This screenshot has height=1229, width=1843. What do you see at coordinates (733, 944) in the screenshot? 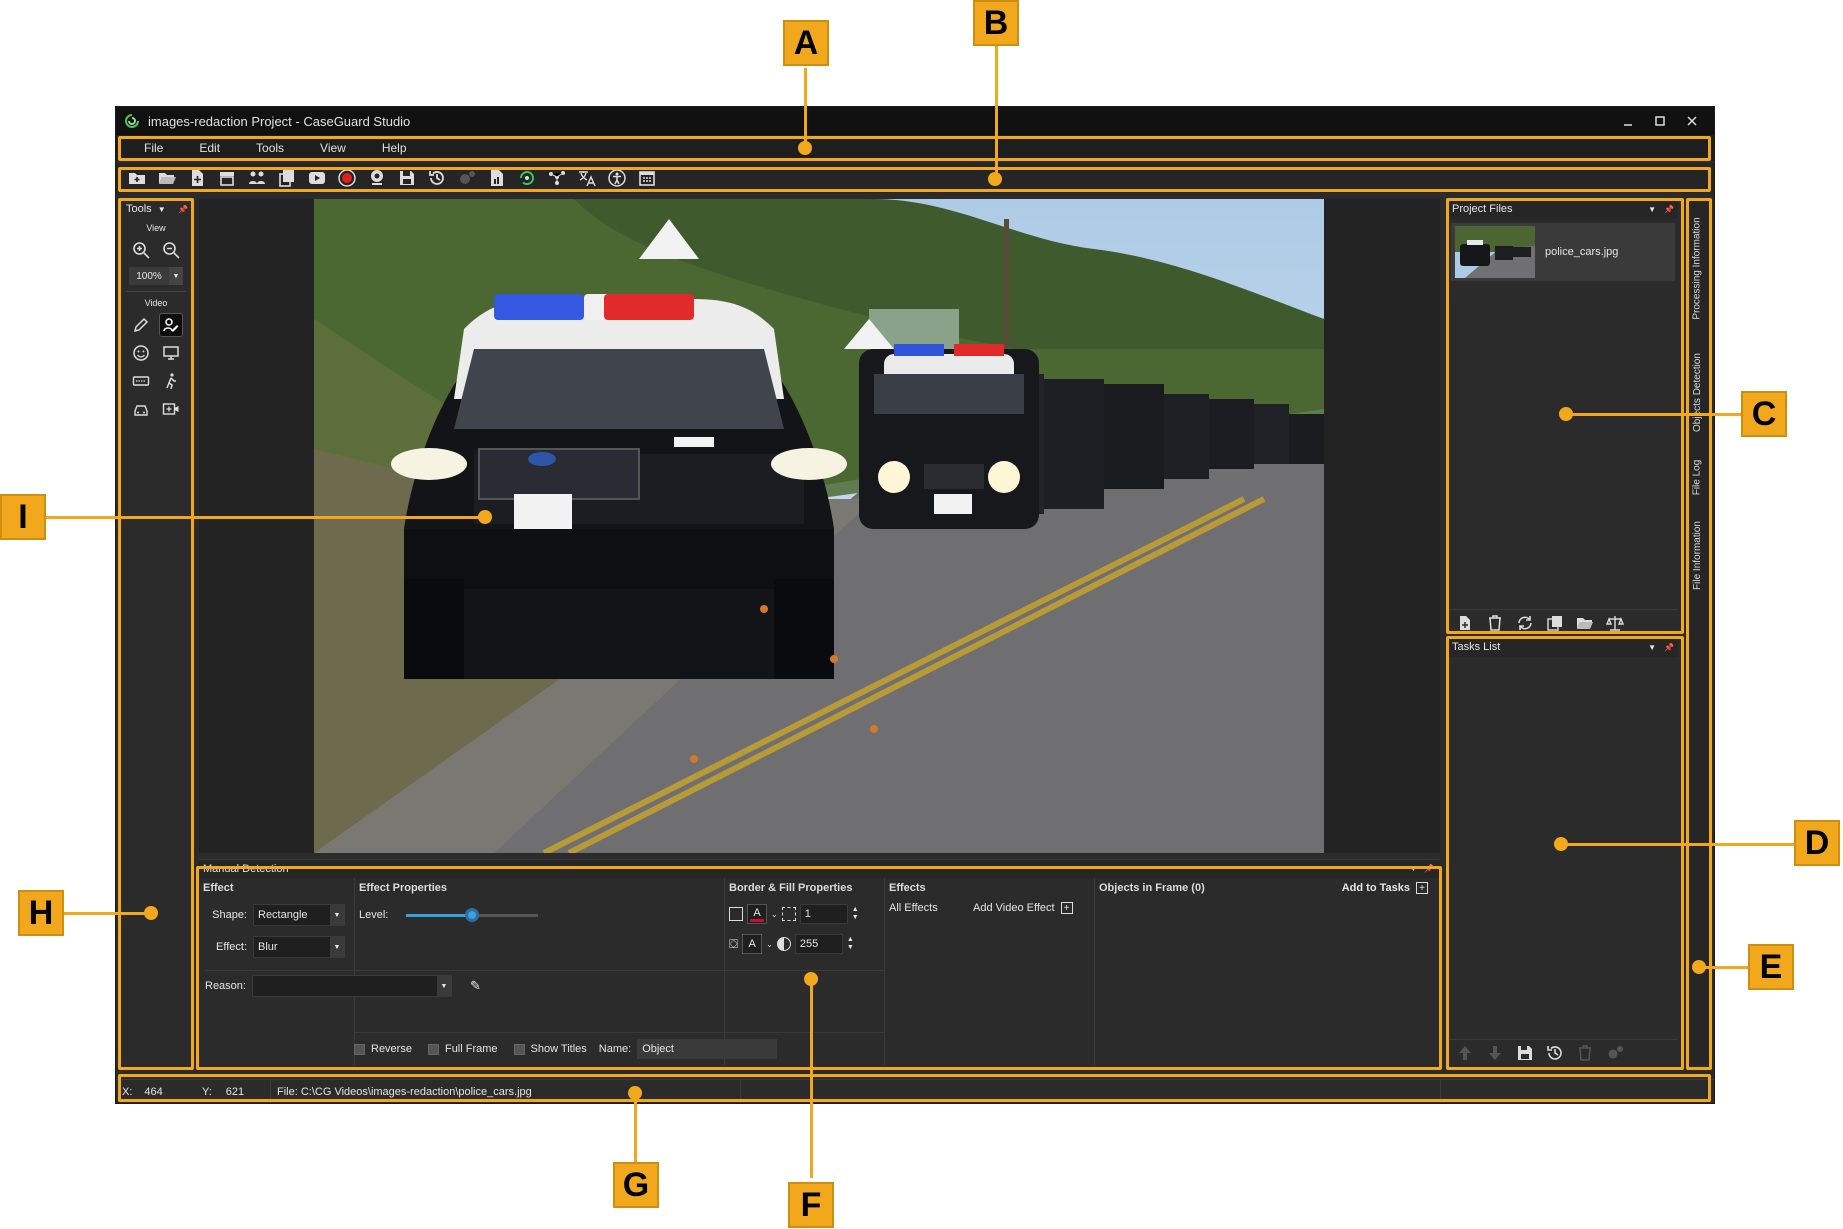
I see `fill-bucket-icon: ⛋` at bounding box center [733, 944].